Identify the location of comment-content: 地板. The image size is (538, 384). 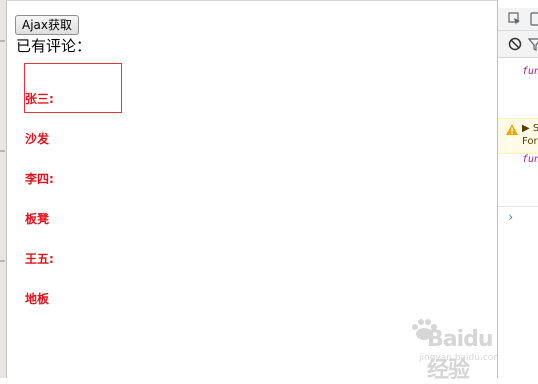
(37, 299).